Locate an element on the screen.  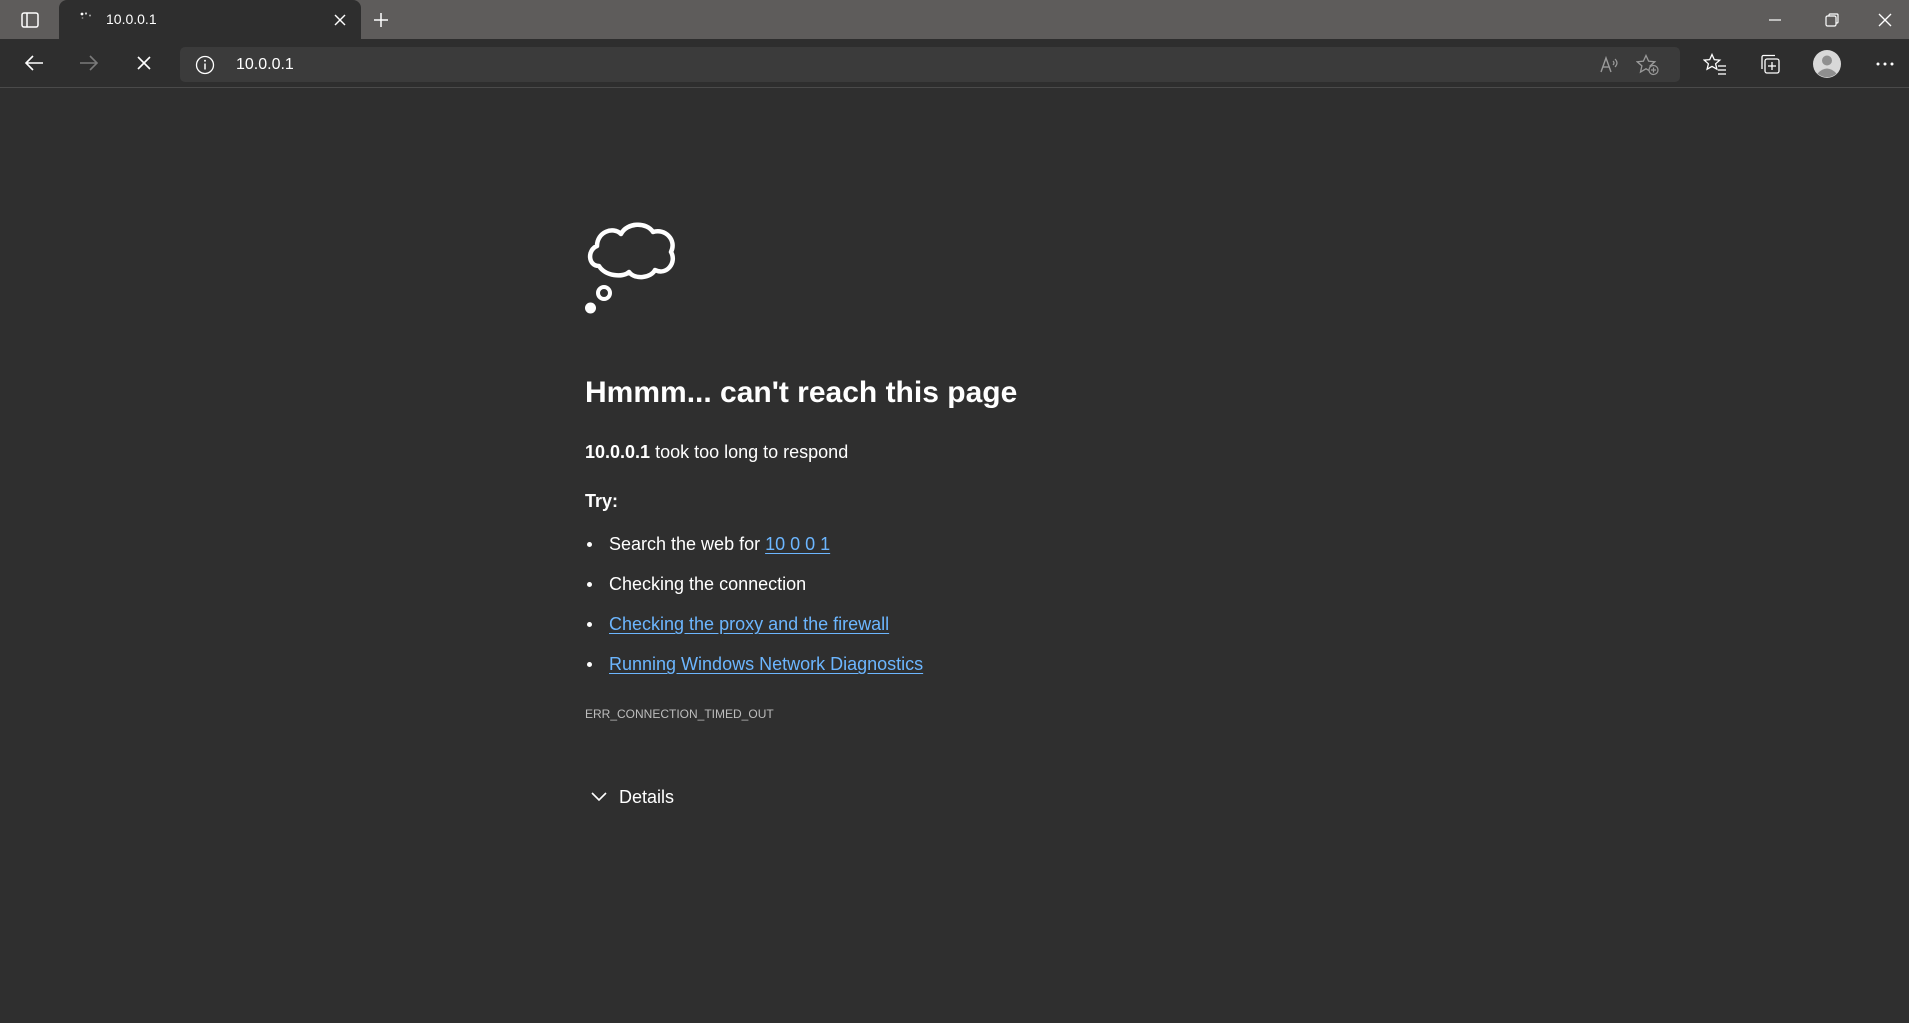
tab-active: 10.0.0.1 is located at coordinates (210, 19).